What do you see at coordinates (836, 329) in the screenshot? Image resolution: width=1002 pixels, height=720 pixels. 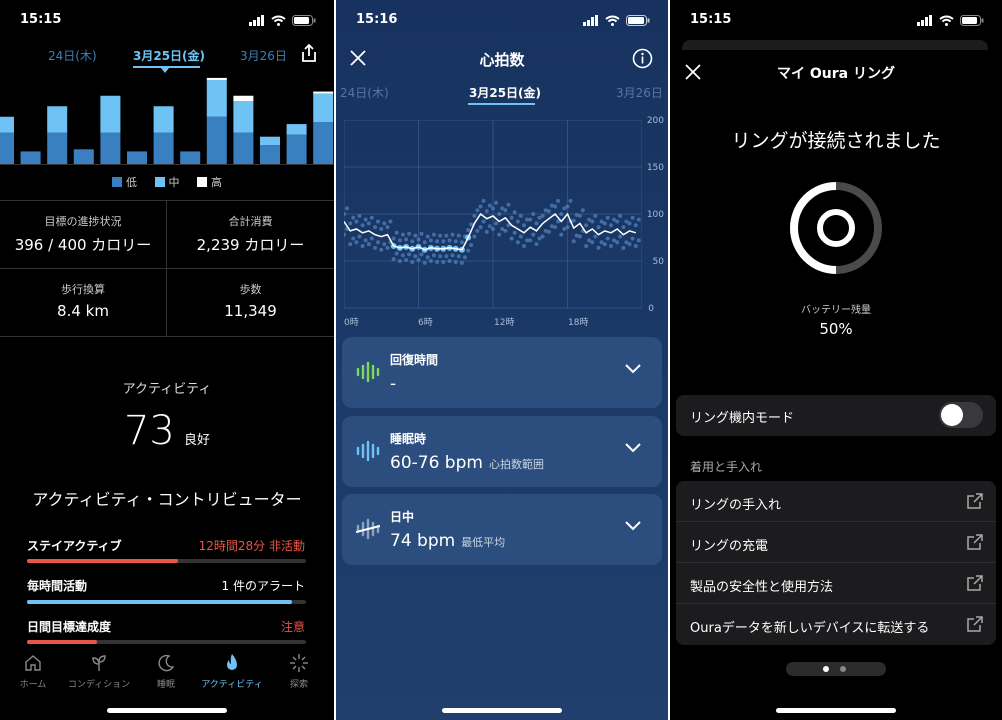 I see `battery-value: 50%` at bounding box center [836, 329].